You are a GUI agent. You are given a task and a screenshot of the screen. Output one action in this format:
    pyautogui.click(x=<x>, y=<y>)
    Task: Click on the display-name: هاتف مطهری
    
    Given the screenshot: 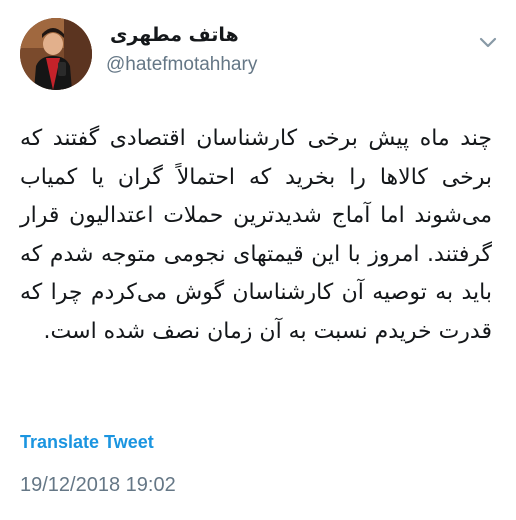 What is the action you would take?
    pyautogui.click(x=174, y=35)
    